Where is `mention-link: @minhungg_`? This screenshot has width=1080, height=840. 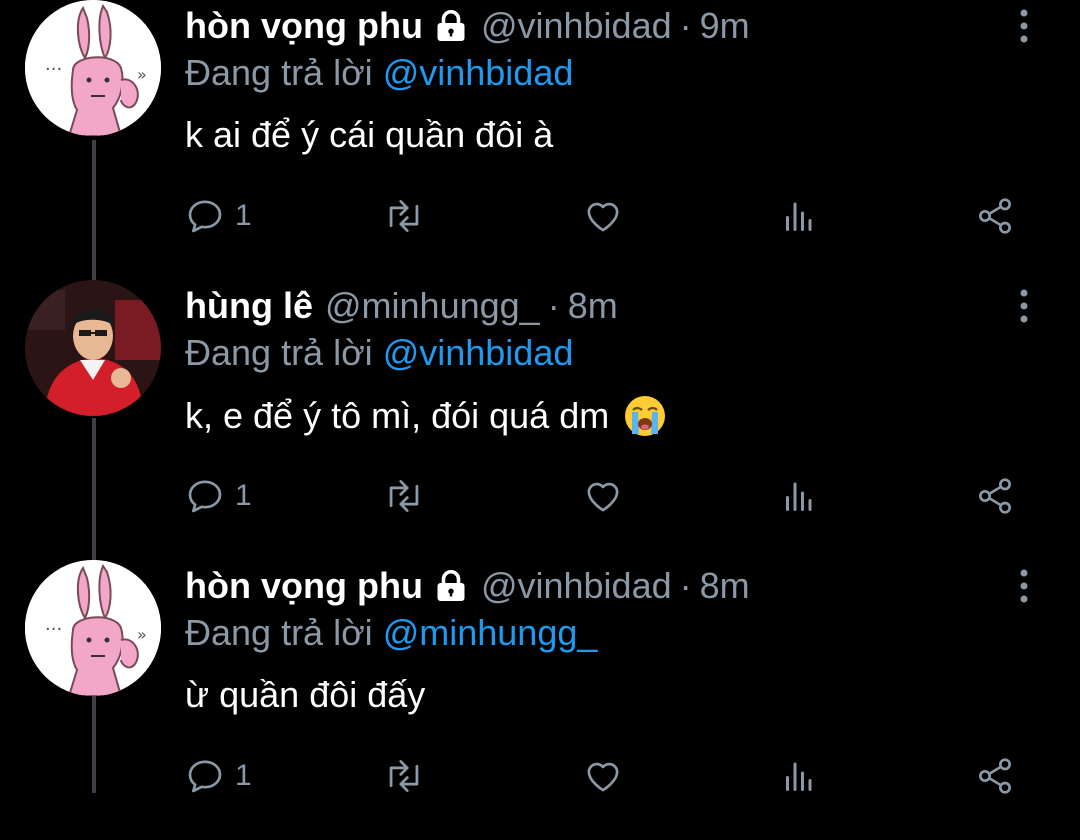 mention-link: @minhungg_ is located at coordinates (490, 632).